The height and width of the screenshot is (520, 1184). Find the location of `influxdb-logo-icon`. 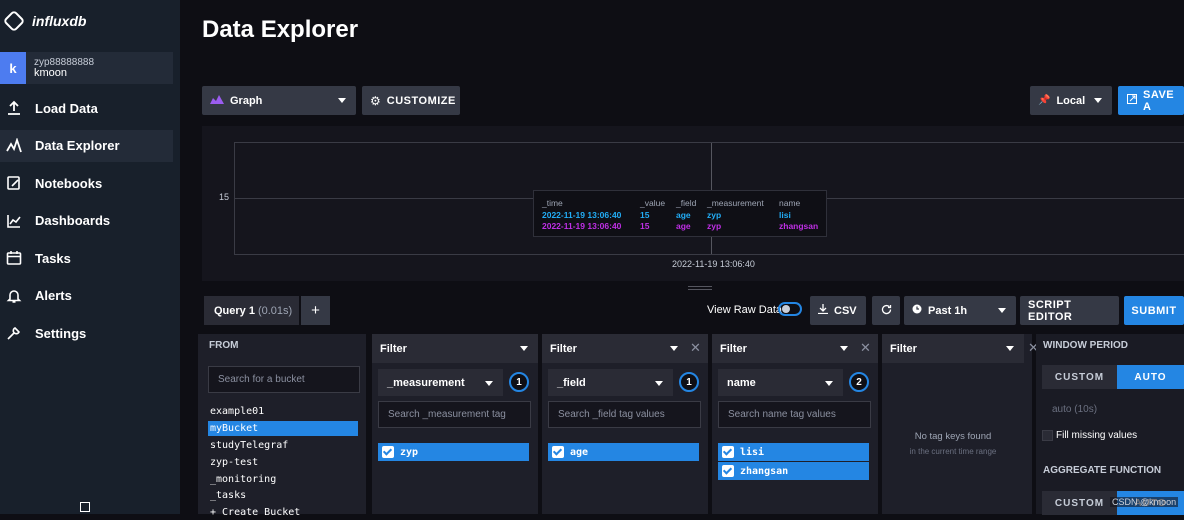

influxdb-logo-icon is located at coordinates (14, 21).